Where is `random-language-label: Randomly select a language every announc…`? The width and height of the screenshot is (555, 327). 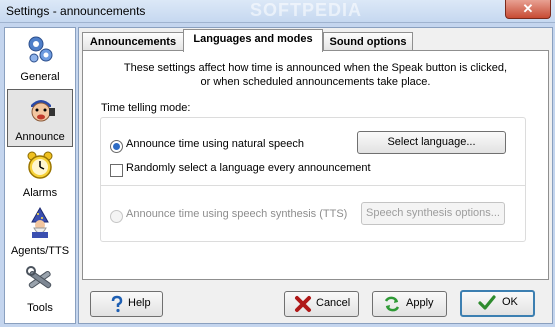
random-language-label: Randomly select a language every announc… is located at coordinates (248, 168).